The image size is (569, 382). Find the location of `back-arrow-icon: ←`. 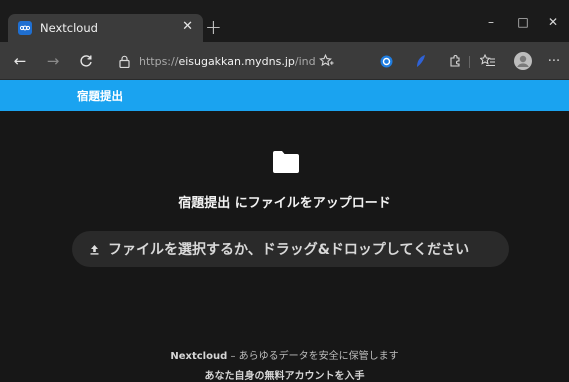

back-arrow-icon: ← is located at coordinates (20, 61).